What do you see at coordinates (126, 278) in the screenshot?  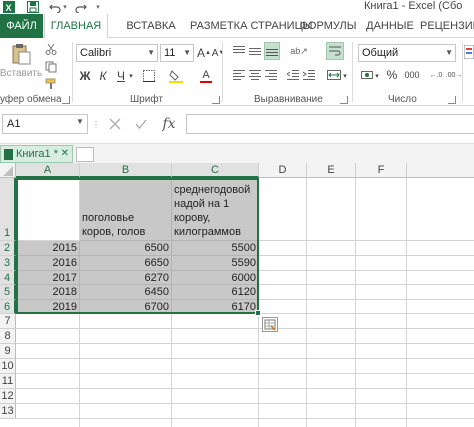 I see `cell-b4: 6270` at bounding box center [126, 278].